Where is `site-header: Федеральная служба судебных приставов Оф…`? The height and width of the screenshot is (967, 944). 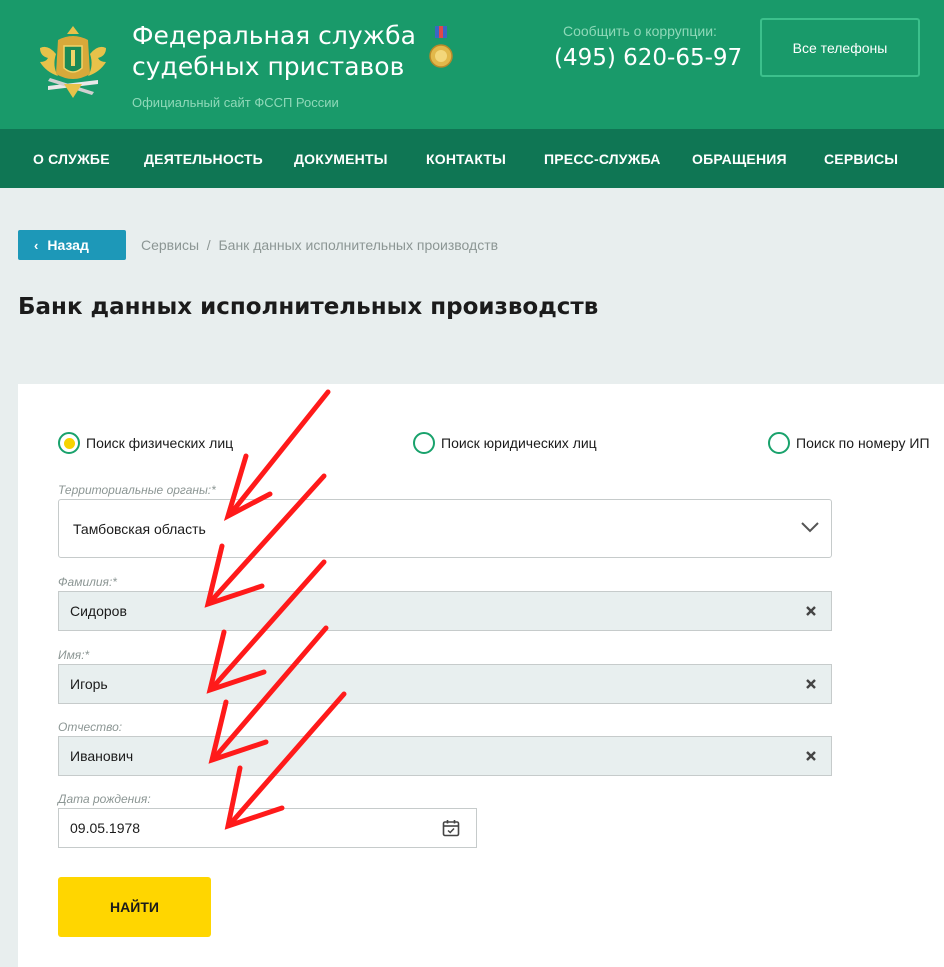 site-header: Федеральная служба судебных приставов Оф… is located at coordinates (472, 64).